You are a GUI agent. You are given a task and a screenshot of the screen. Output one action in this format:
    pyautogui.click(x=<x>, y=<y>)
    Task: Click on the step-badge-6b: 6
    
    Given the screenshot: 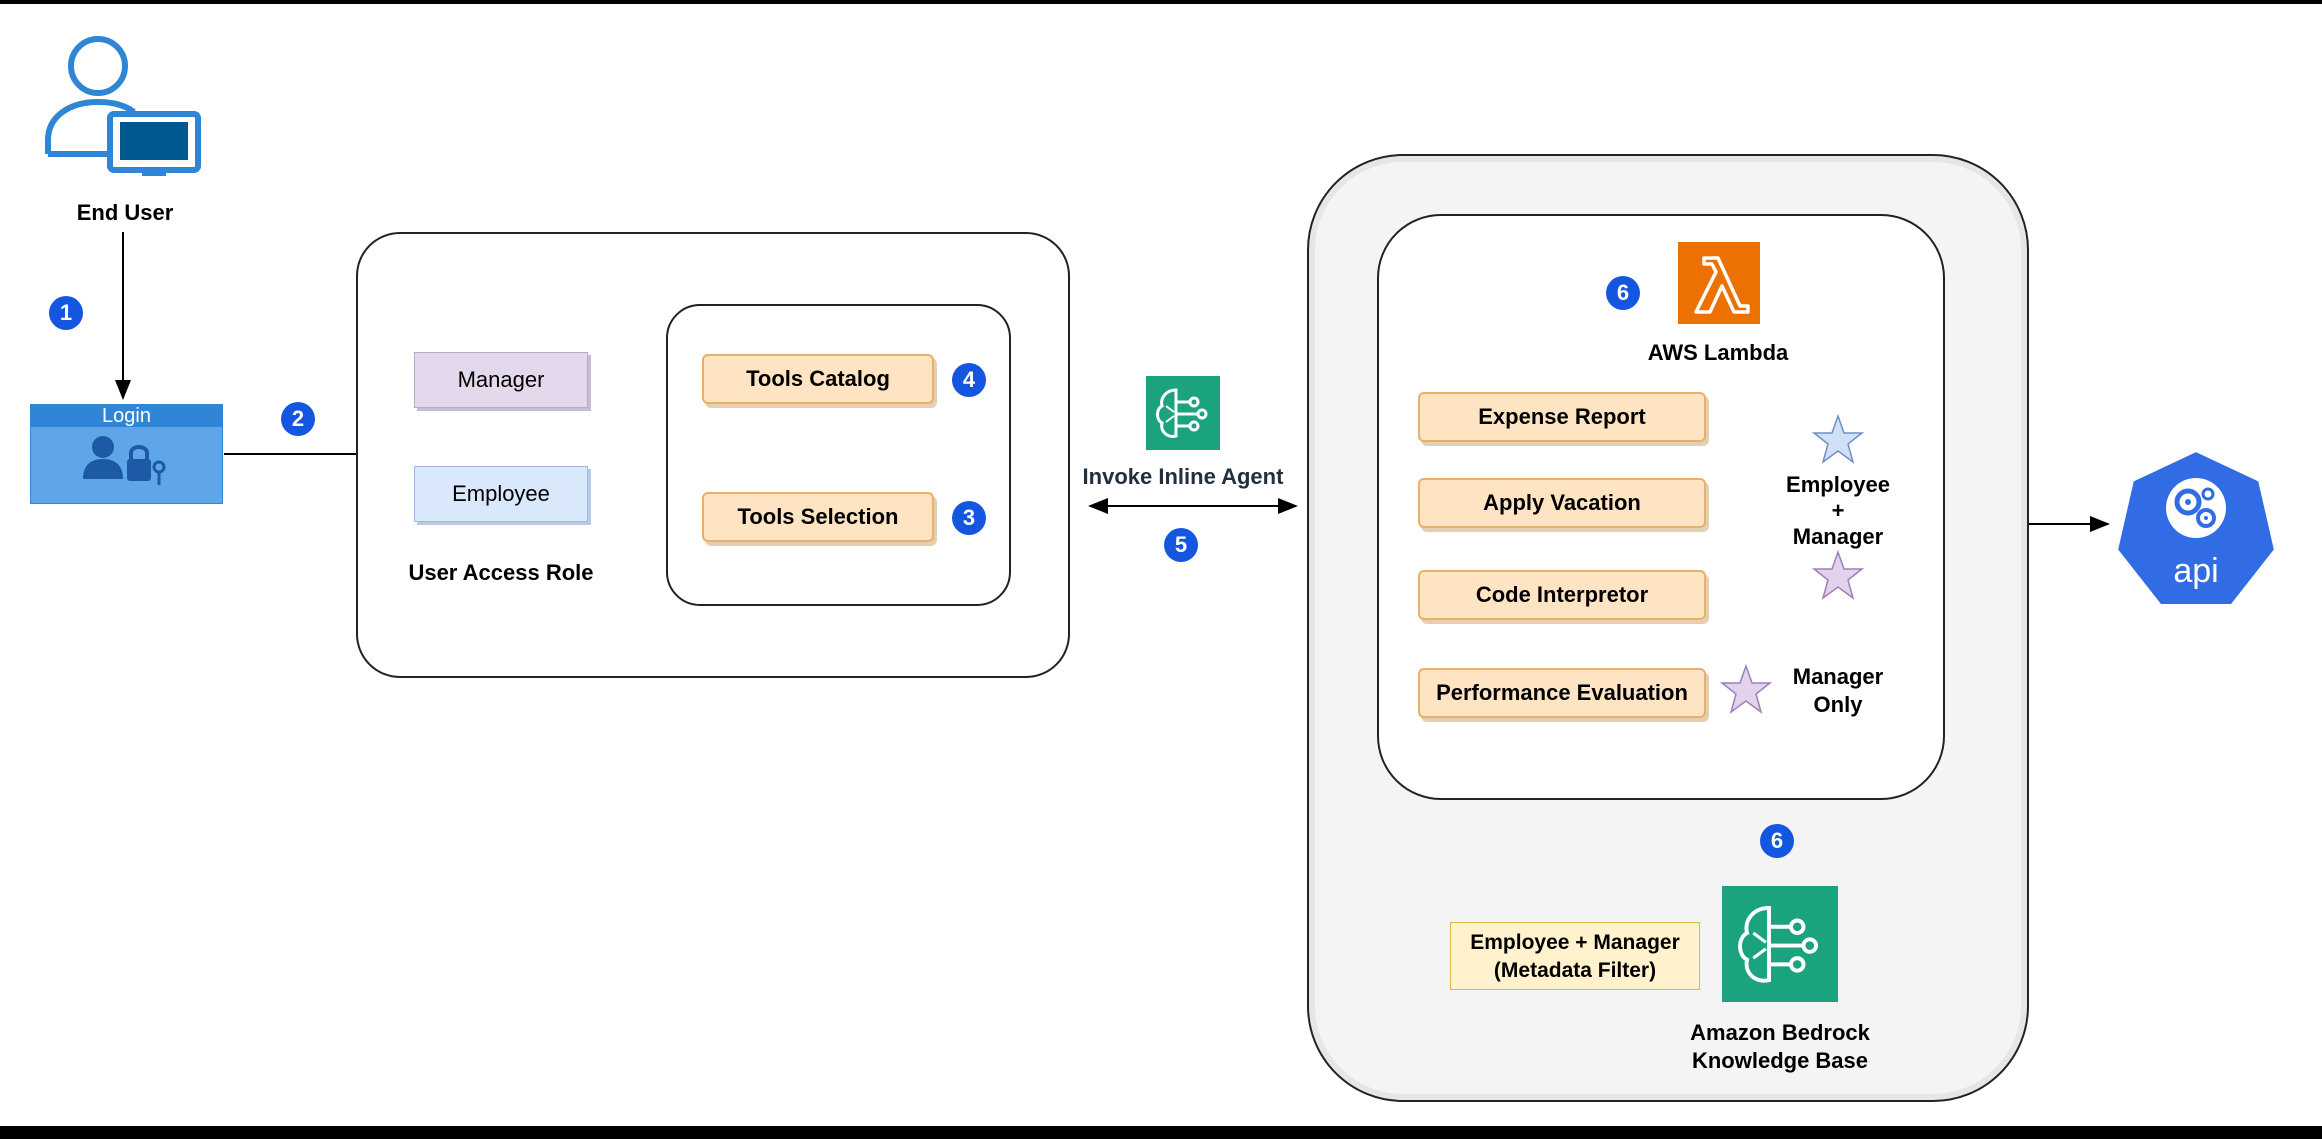 What is the action you would take?
    pyautogui.click(x=1777, y=841)
    